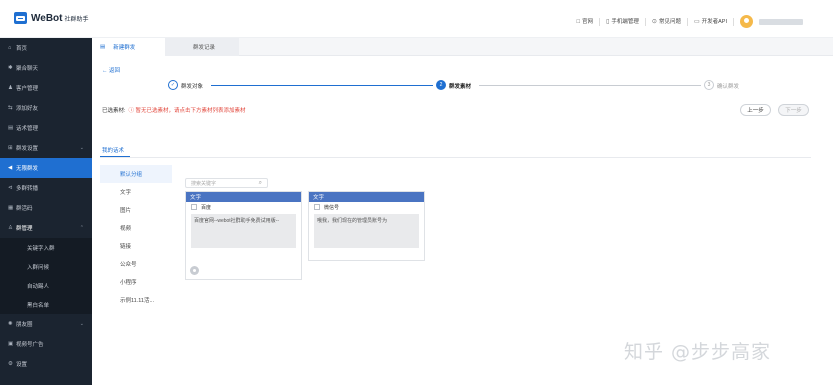 The image size is (833, 385). What do you see at coordinates (608, 21) in the screenshot?
I see `phone-icon: ▯` at bounding box center [608, 21].